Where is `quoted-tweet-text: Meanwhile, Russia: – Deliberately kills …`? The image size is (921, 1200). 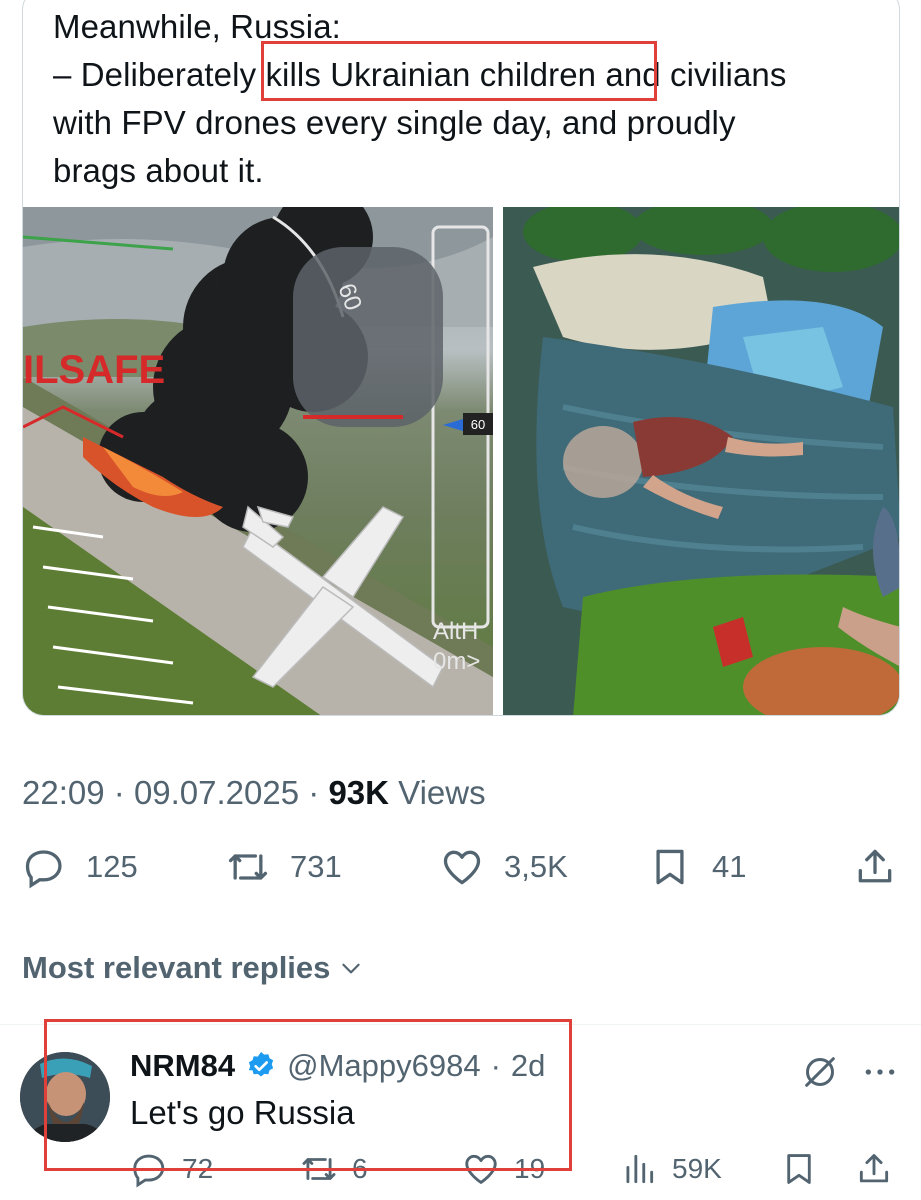 quoted-tweet-text: Meanwhile, Russia: – Deliberately kills … is located at coordinates (468, 99).